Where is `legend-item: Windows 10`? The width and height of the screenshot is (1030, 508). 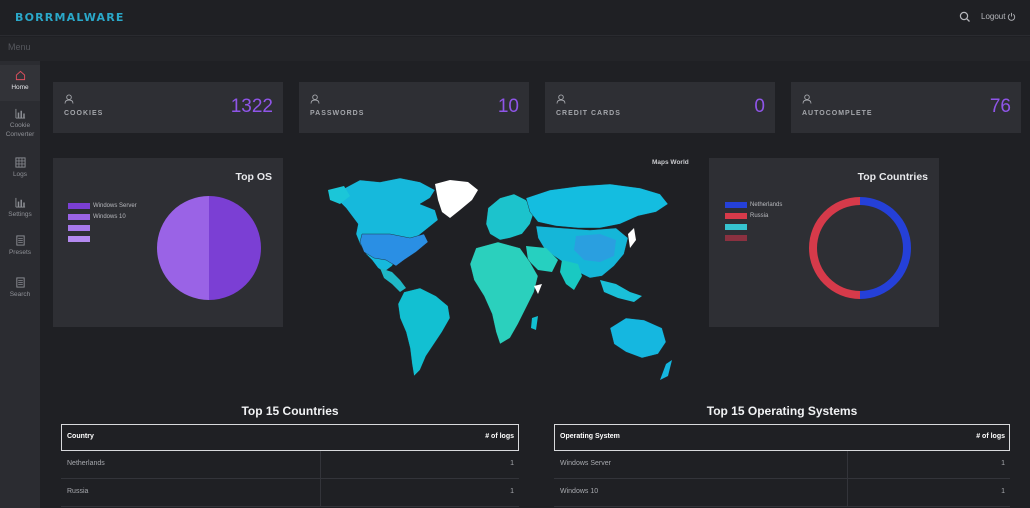 legend-item: Windows 10 is located at coordinates (102, 216).